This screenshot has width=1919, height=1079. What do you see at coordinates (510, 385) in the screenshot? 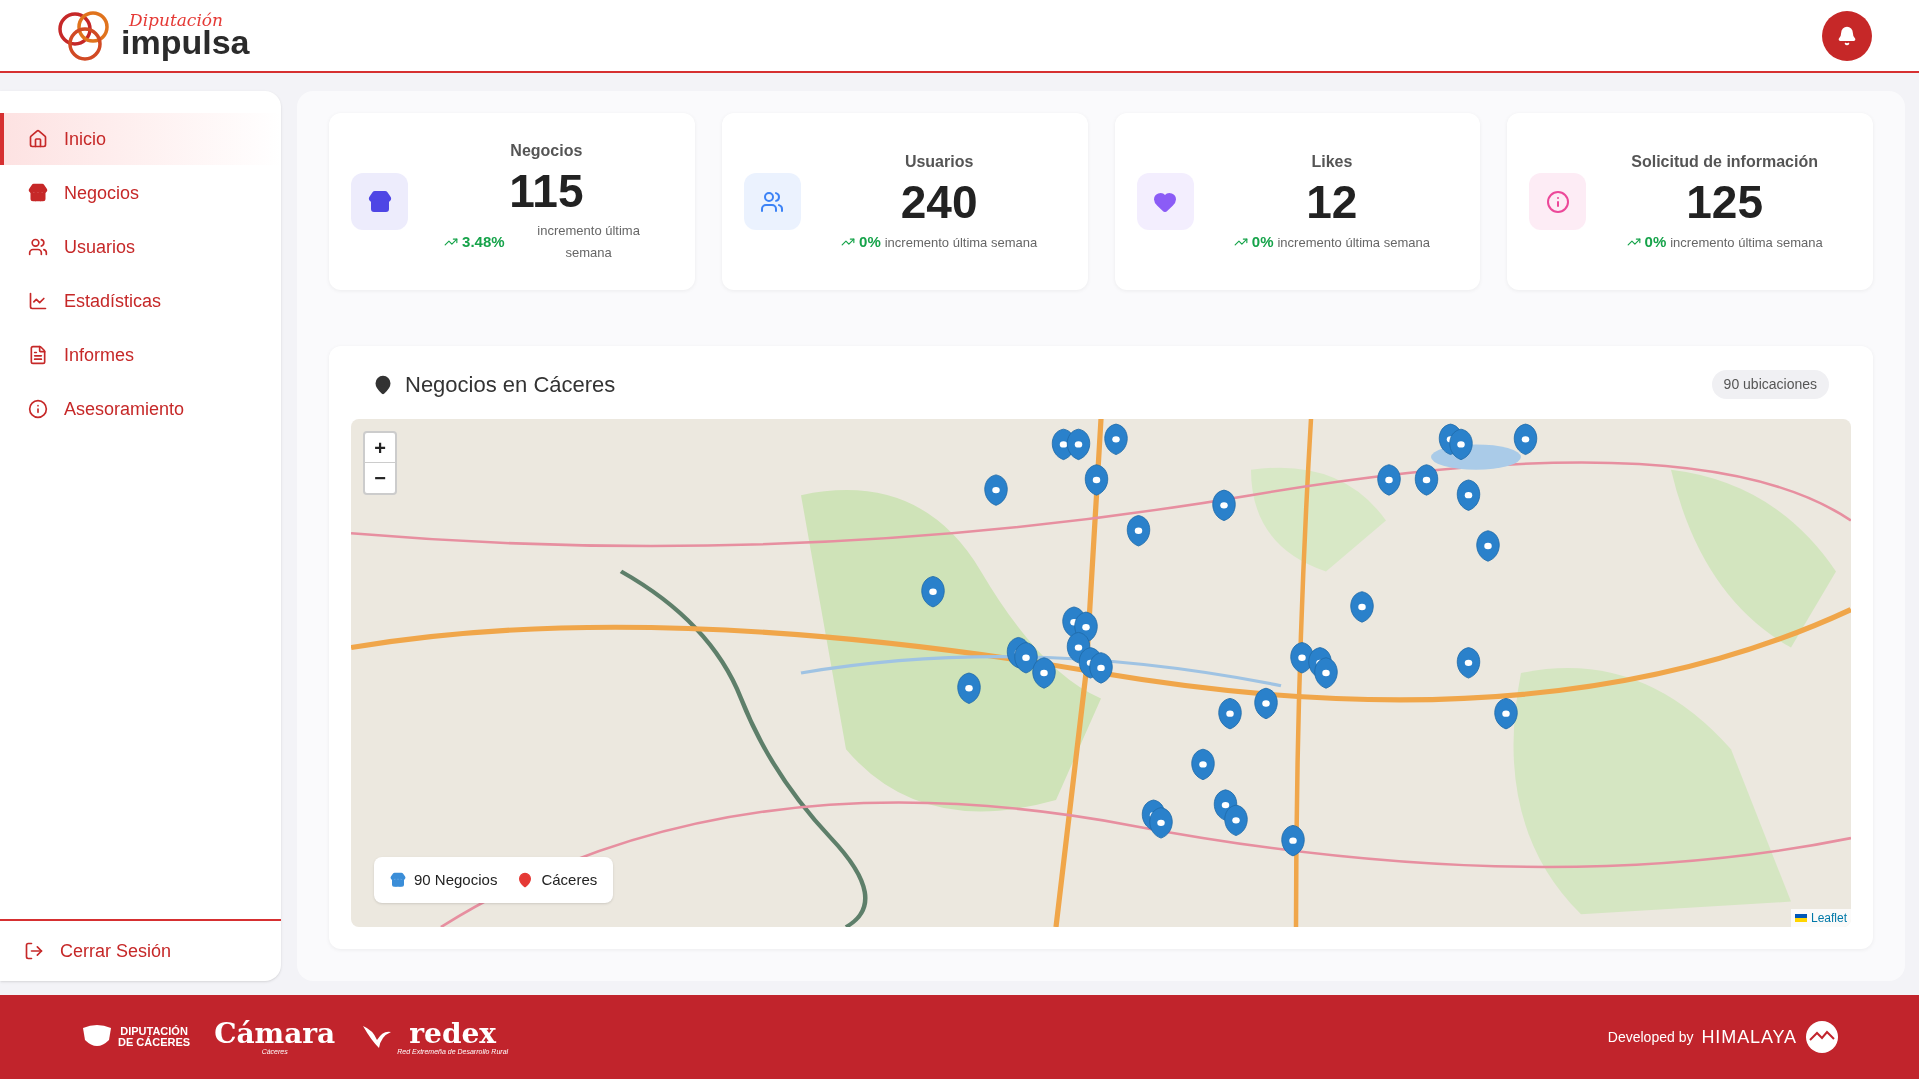
I see `map-card-title: Negocios en Cáceres` at bounding box center [510, 385].